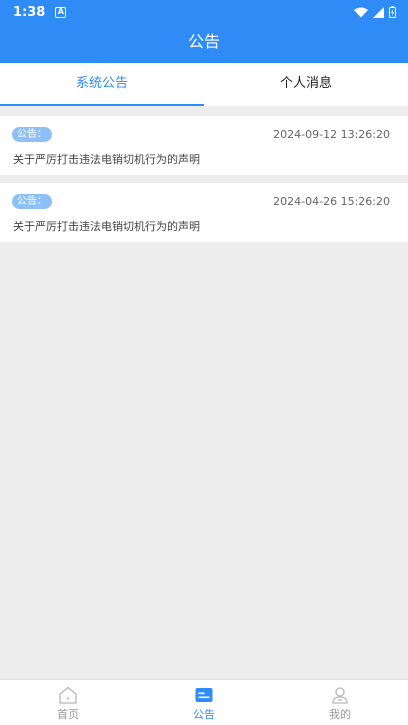 This screenshot has height=725, width=408. Describe the element at coordinates (204, 714) in the screenshot. I see `nav-notices-label: 公告` at that location.